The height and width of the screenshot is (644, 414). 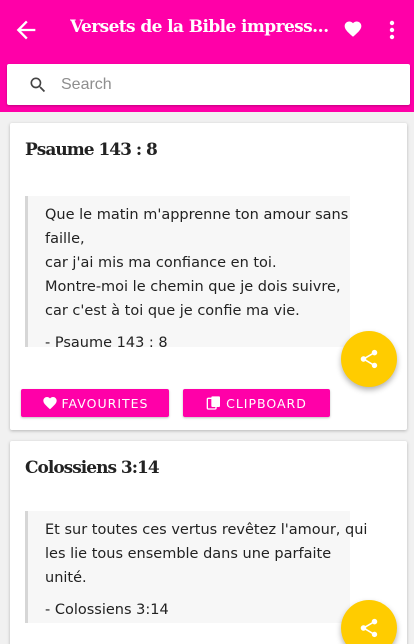 I want to click on search-input, so click(x=226, y=85).